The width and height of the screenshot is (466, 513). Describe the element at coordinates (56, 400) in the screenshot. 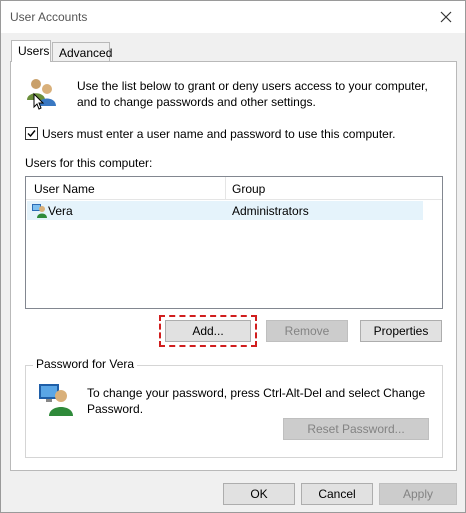

I see `user-password-icon` at that location.